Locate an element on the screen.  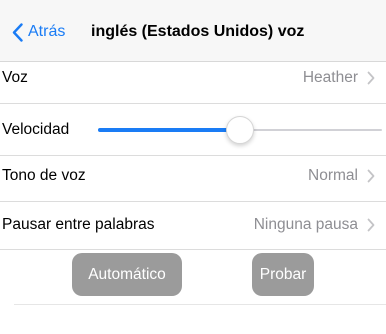
back-button: Atrás is located at coordinates (38, 32).